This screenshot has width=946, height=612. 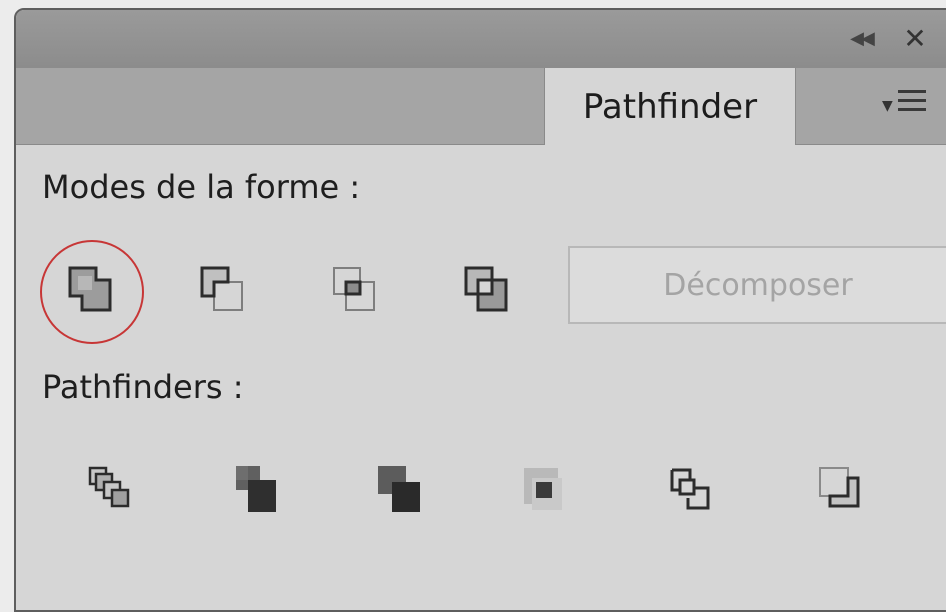 I want to click on intersect-button, so click(x=354, y=290).